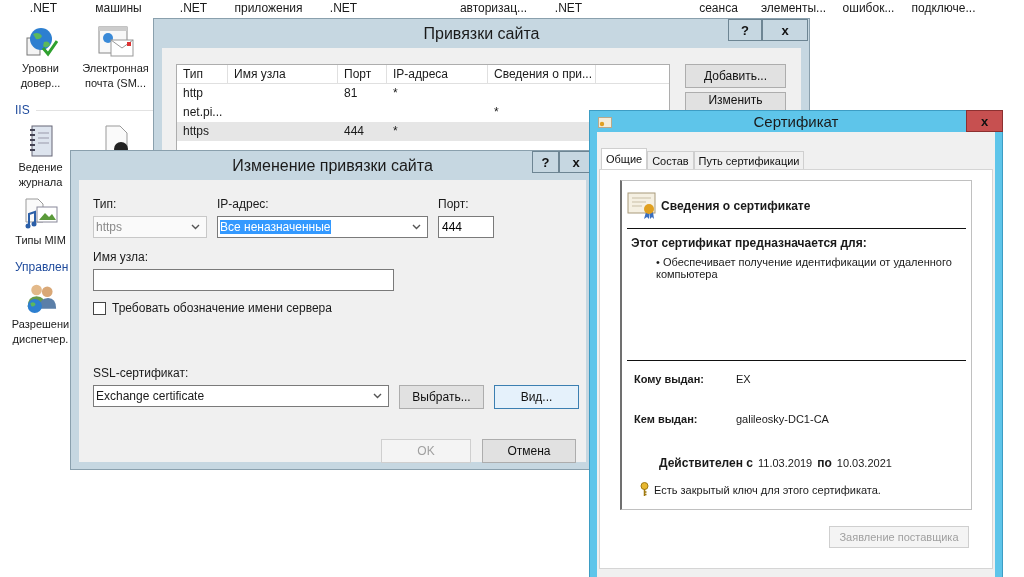 The image size is (1024, 577). I want to click on certificate-dropdown: Exchange certificate, so click(241, 396).